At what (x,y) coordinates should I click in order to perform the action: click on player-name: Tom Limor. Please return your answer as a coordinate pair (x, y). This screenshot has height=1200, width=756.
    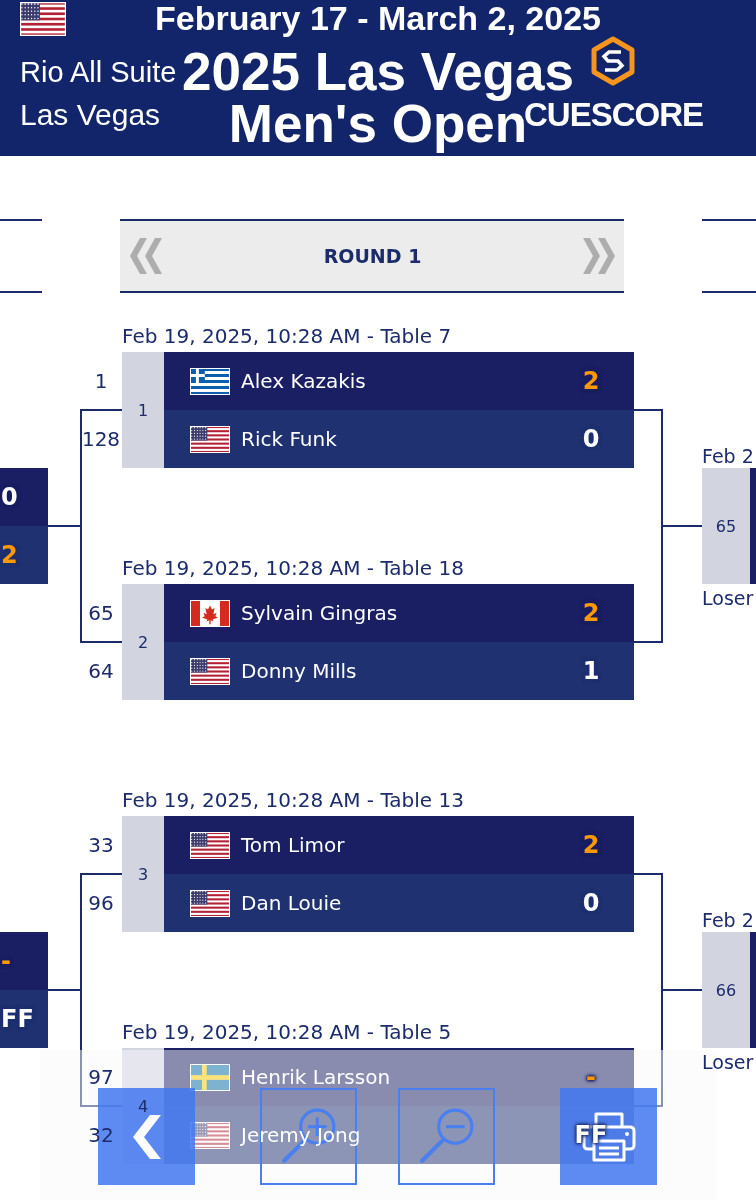
    Looking at the image, I should click on (293, 845).